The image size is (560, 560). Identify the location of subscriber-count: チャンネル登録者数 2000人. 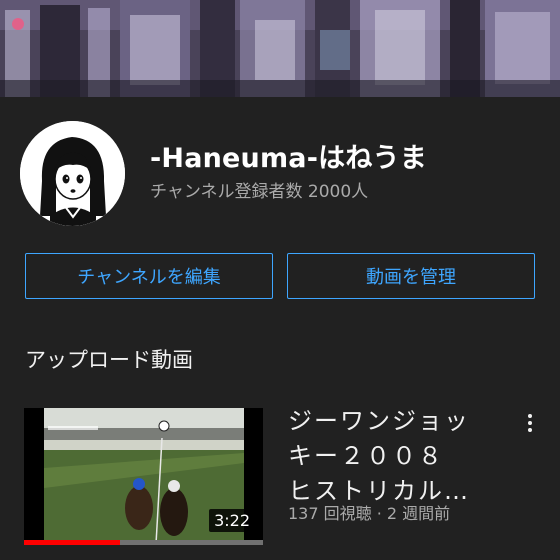
(259, 192).